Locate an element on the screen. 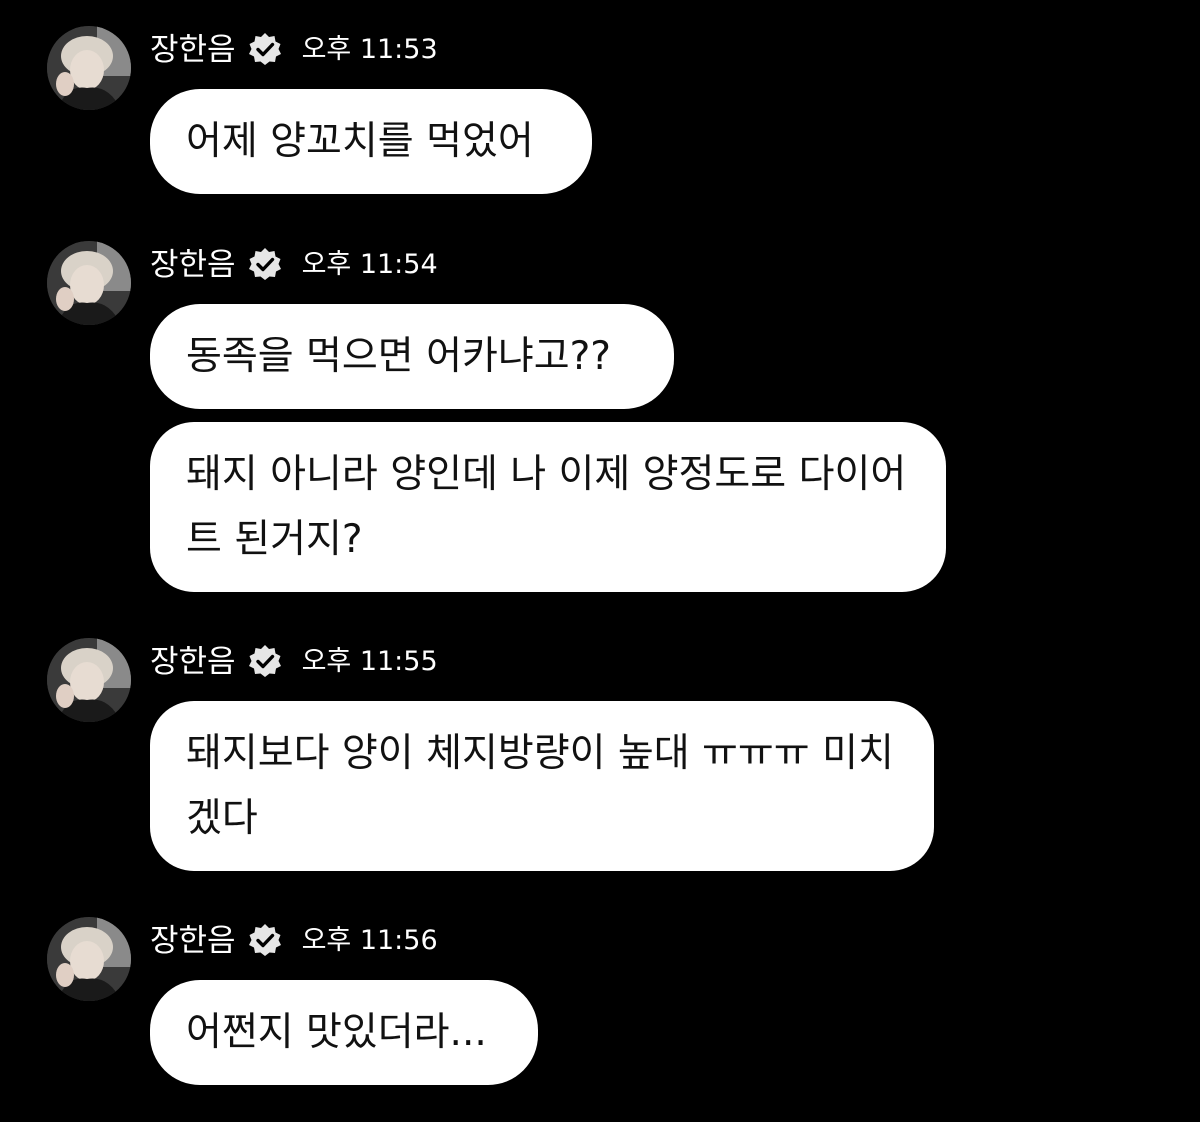 The height and width of the screenshot is (1122, 1200). message-bubble: 돼지 아니라 양인데 나 이제 양정도로 다이어트 된거지? is located at coordinates (548, 507).